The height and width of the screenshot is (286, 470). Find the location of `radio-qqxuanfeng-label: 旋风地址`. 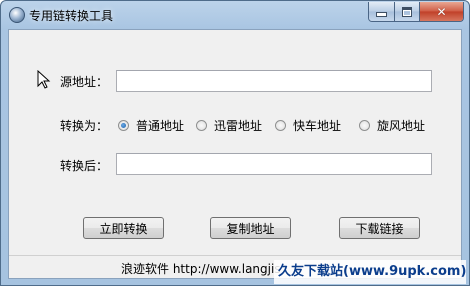

radio-qqxuanfeng-label: 旋风地址 is located at coordinates (401, 126).